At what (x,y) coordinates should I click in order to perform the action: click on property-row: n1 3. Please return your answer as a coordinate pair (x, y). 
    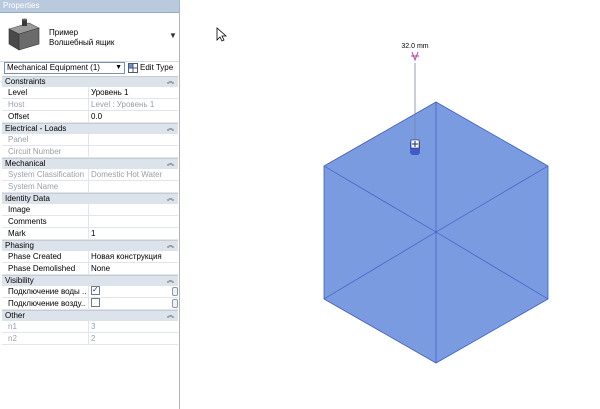
    Looking at the image, I should click on (90, 327).